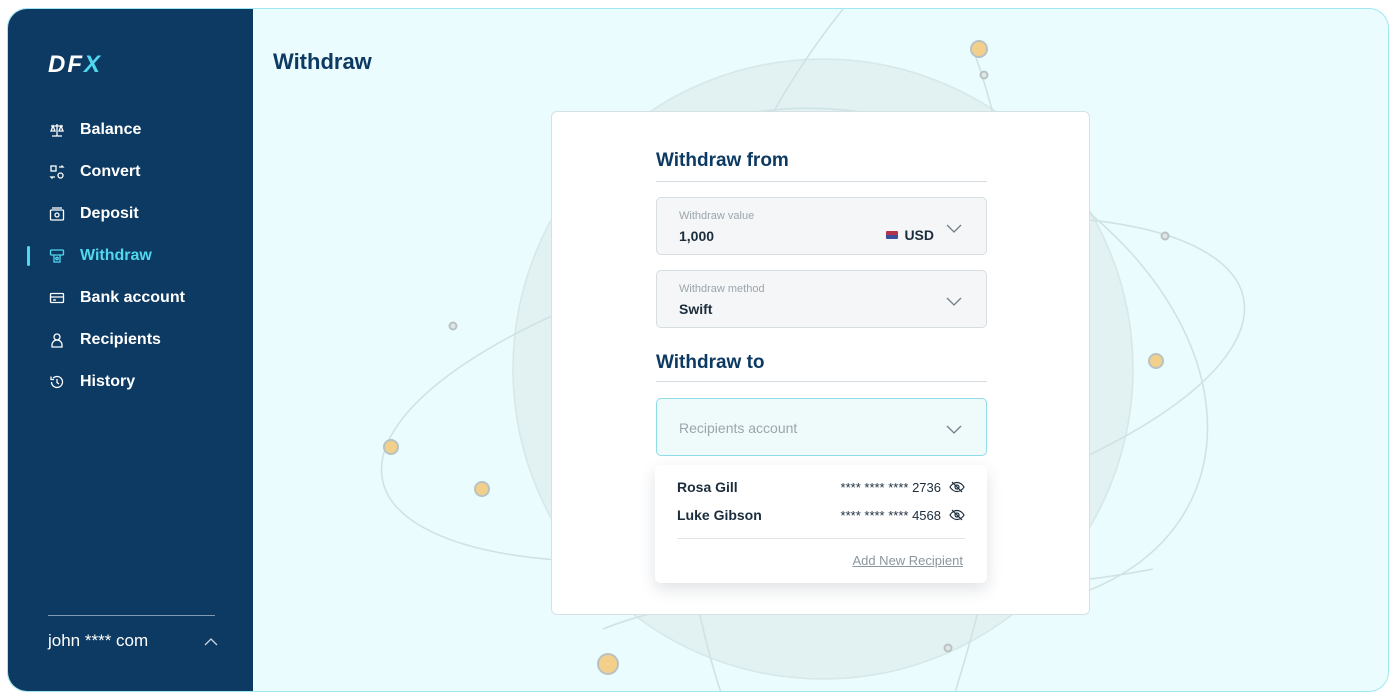 The width and height of the screenshot is (1394, 693). What do you see at coordinates (821, 538) in the screenshot?
I see `dropdown-divider` at bounding box center [821, 538].